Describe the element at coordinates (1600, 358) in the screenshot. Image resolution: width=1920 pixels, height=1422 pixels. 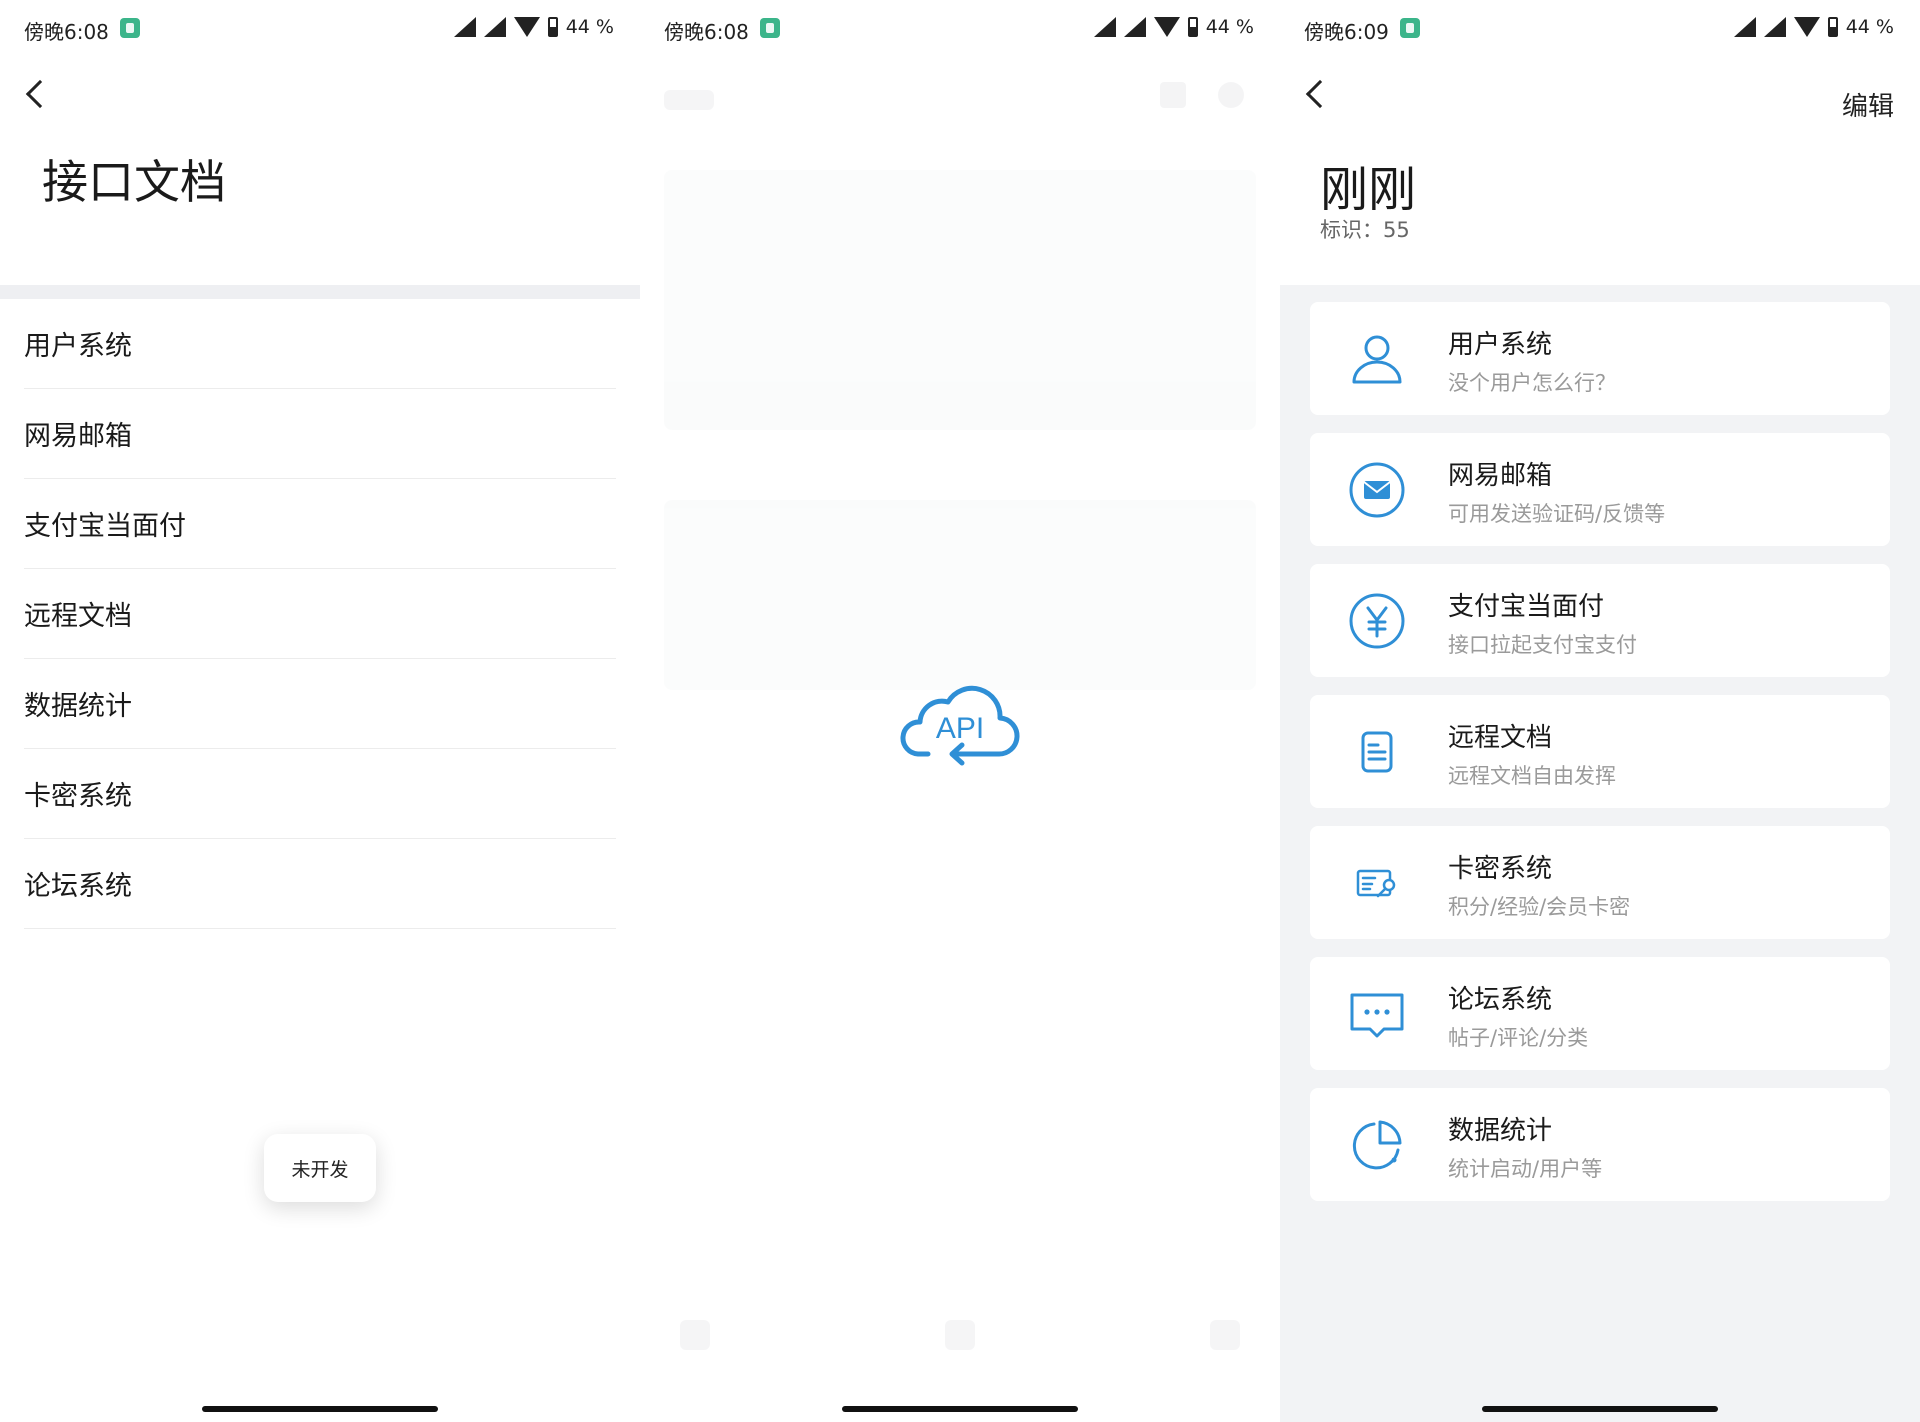
I see `card-user-system: 用户系统 没个用户怎么行？` at that location.